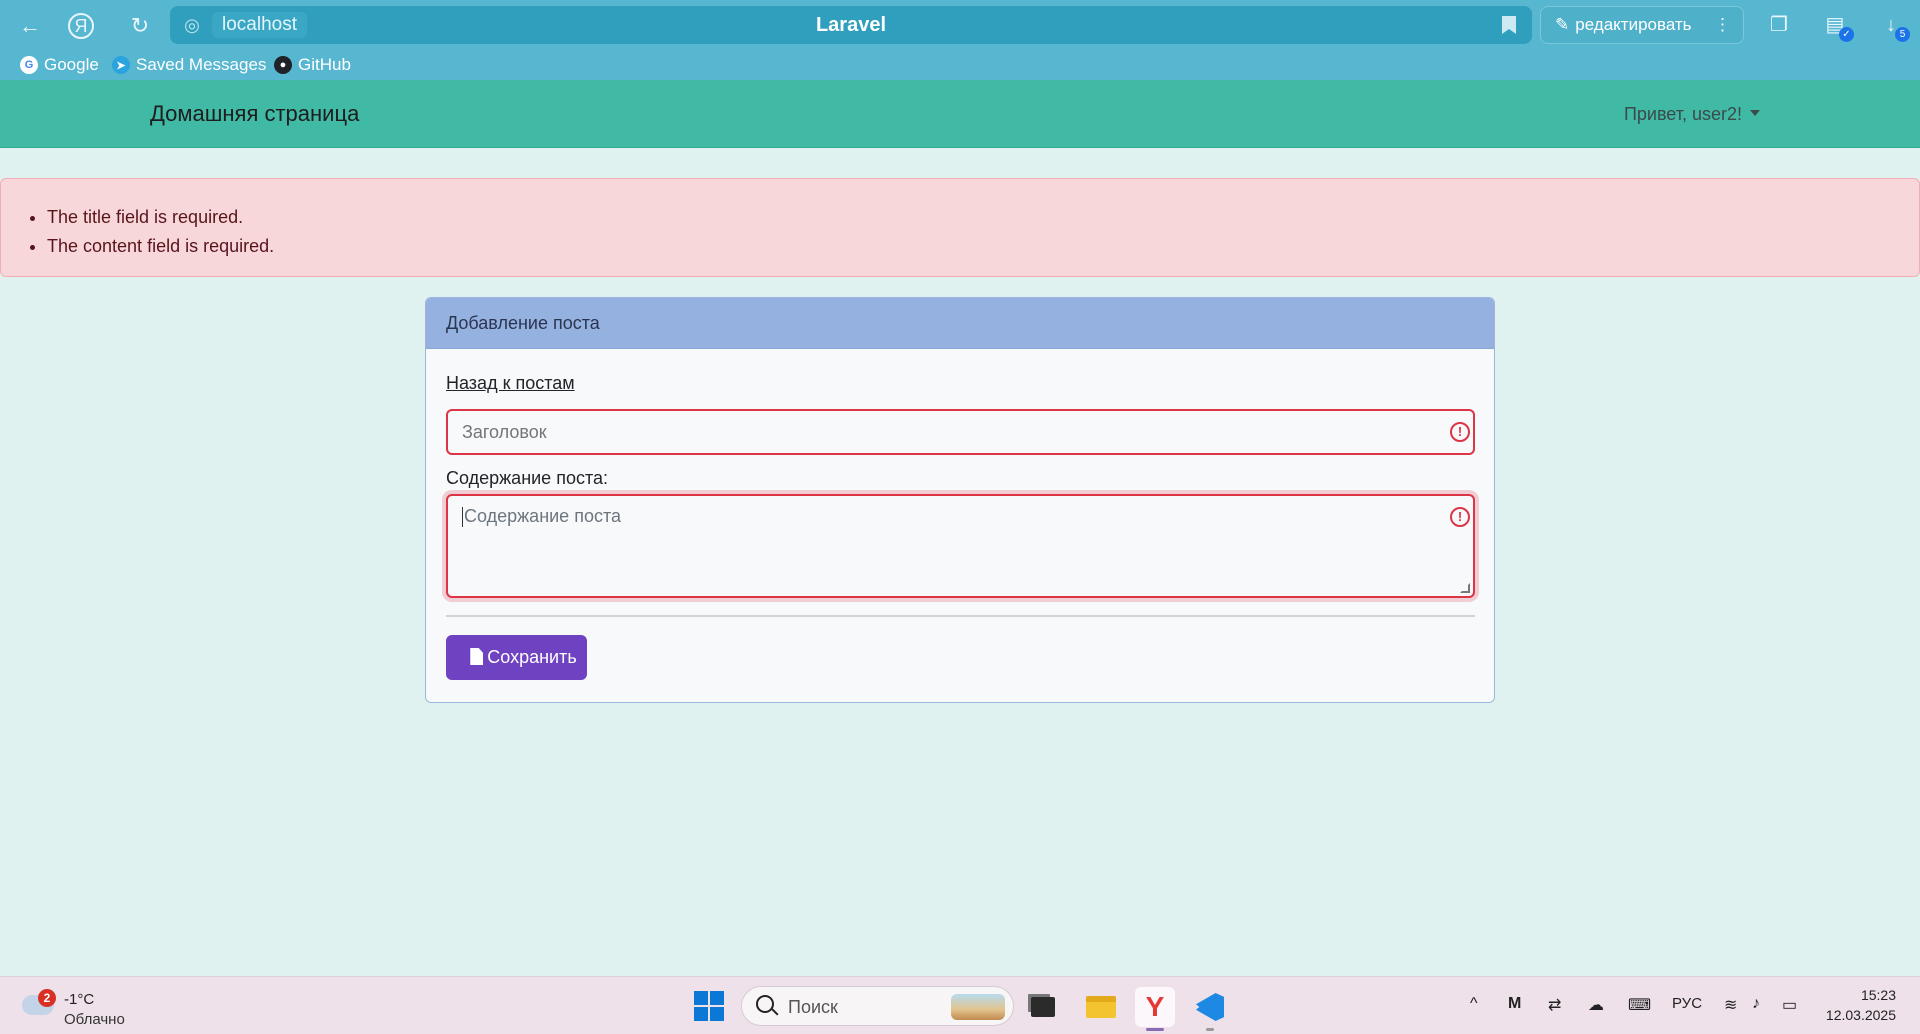 This screenshot has height=1034, width=1920. I want to click on yandex-browser-icon: Y, so click(1155, 1009).